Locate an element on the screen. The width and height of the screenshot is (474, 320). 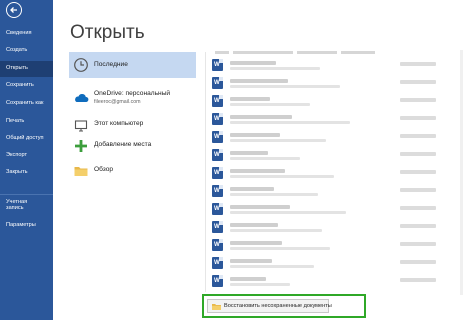
nav-item-new: Создать is located at coordinates (26, 50).